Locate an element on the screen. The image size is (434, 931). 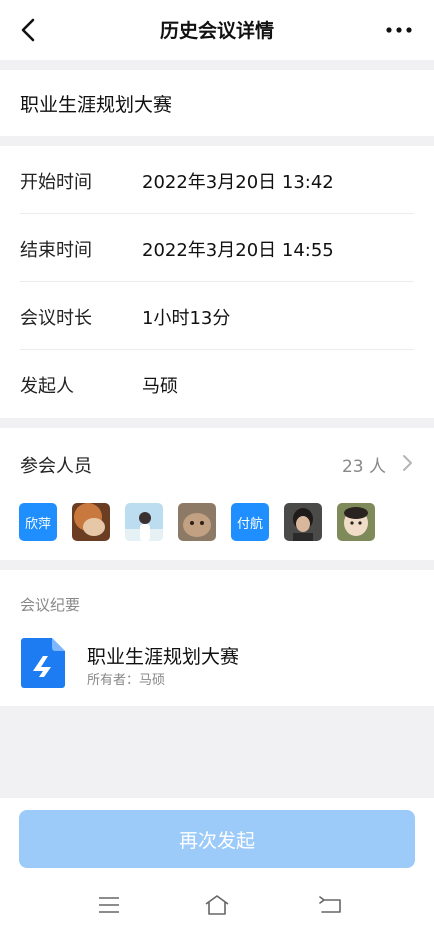
info-row-host: 发起人 马硕 is located at coordinates (217, 384).